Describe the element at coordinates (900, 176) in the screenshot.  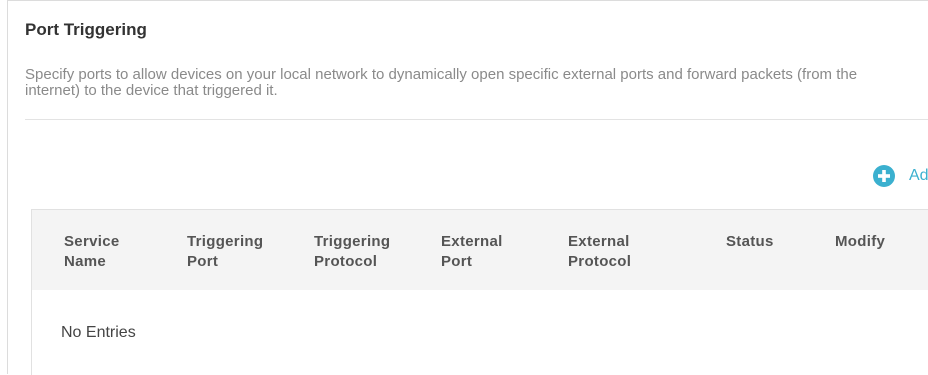
I see `add-button: Add` at that location.